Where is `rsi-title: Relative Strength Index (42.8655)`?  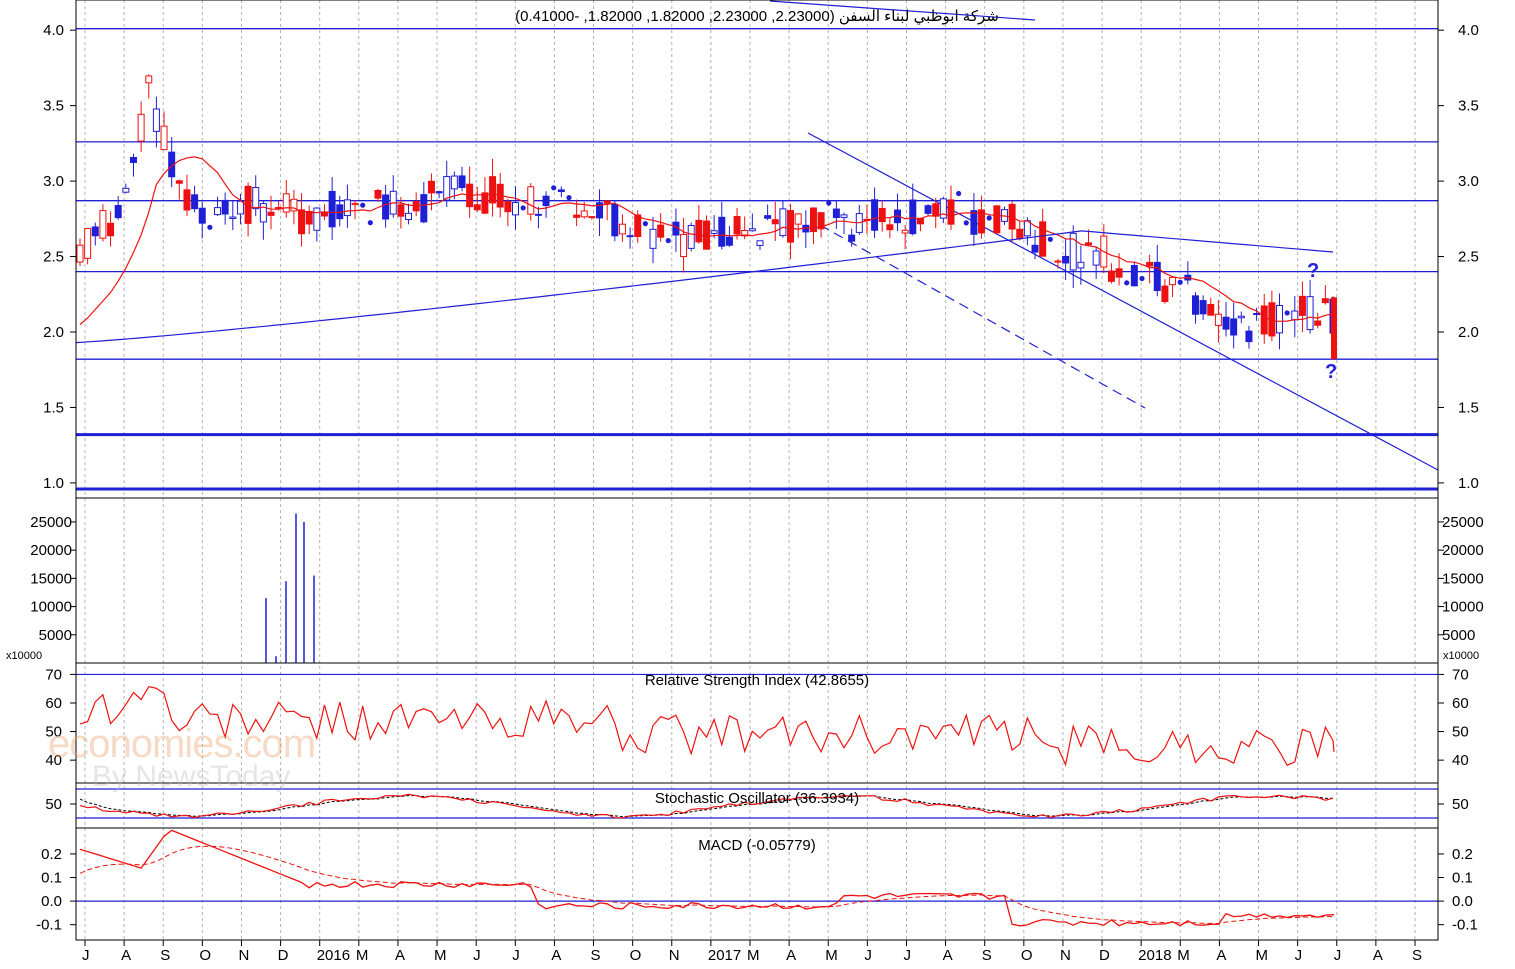 rsi-title: Relative Strength Index (42.8655) is located at coordinates (757, 680).